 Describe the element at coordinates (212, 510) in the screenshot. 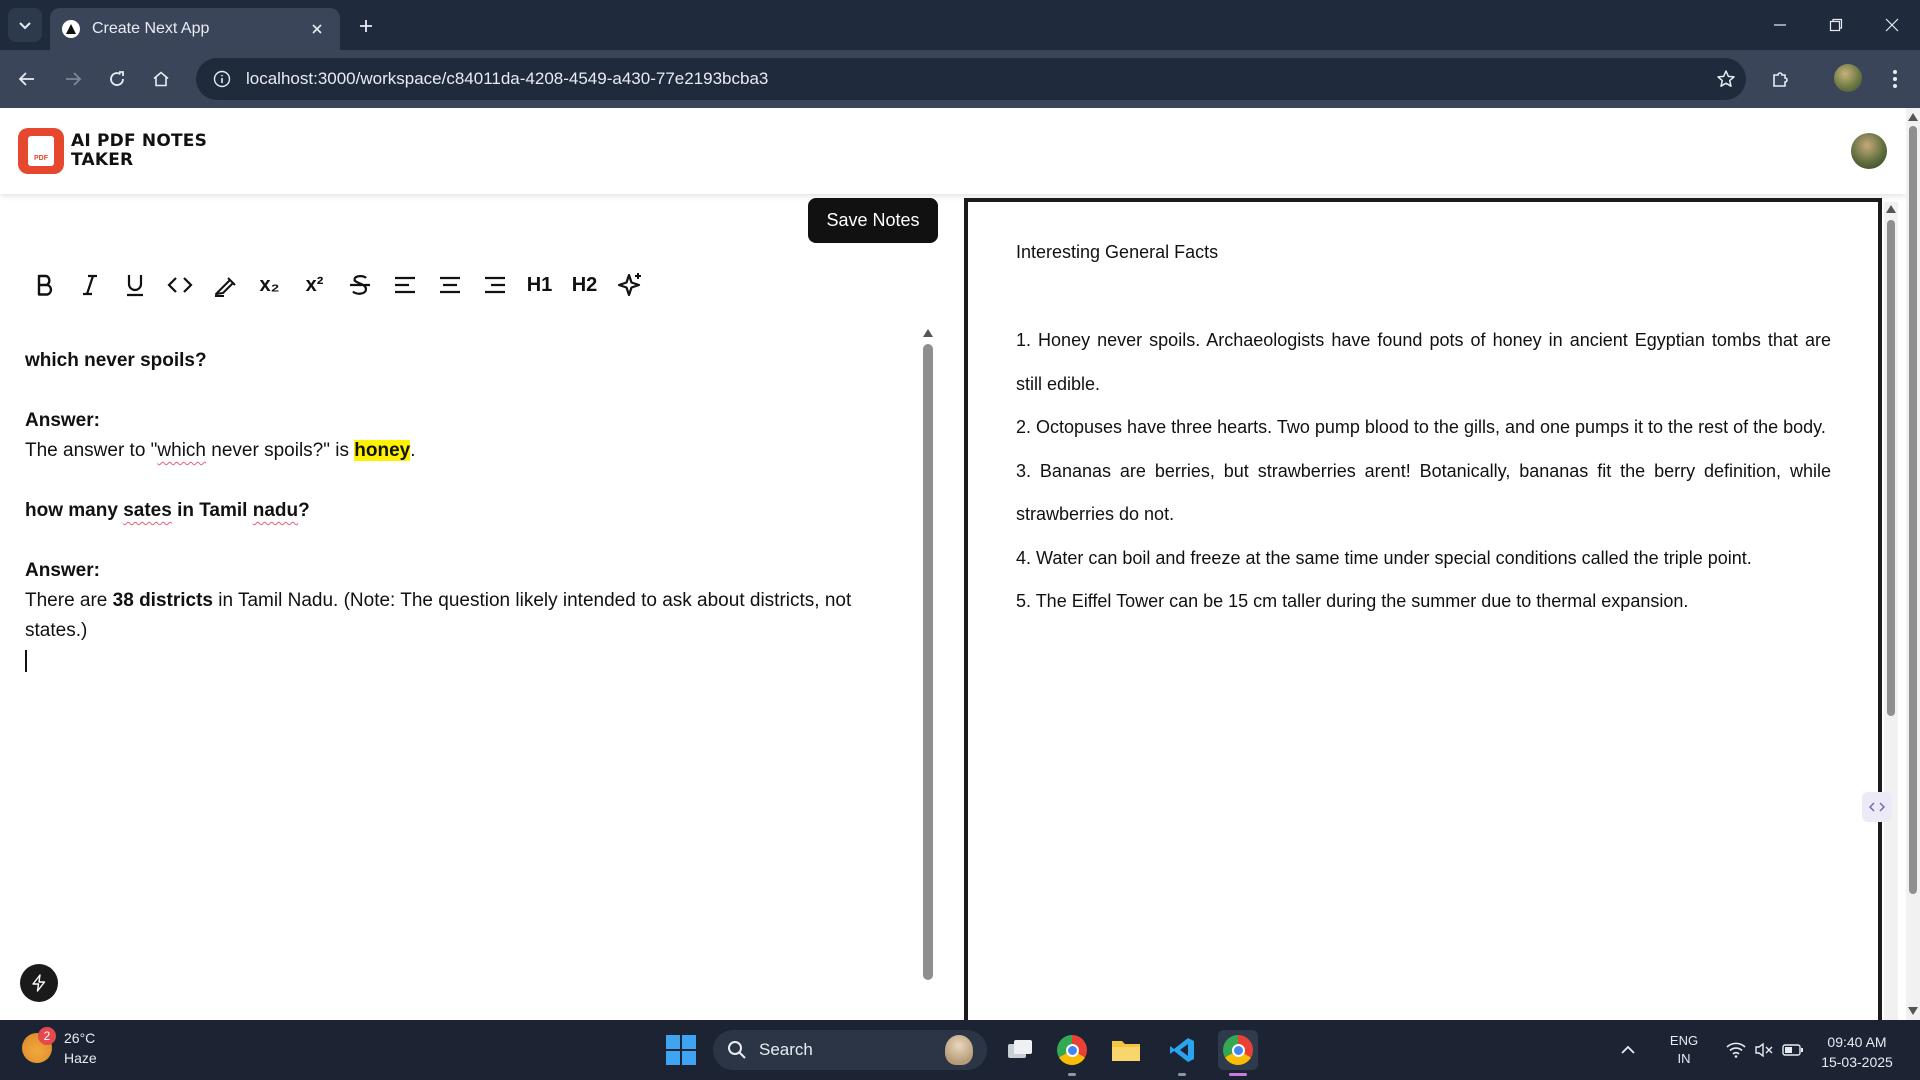

I see `question-2-middle: in Tamil` at that location.